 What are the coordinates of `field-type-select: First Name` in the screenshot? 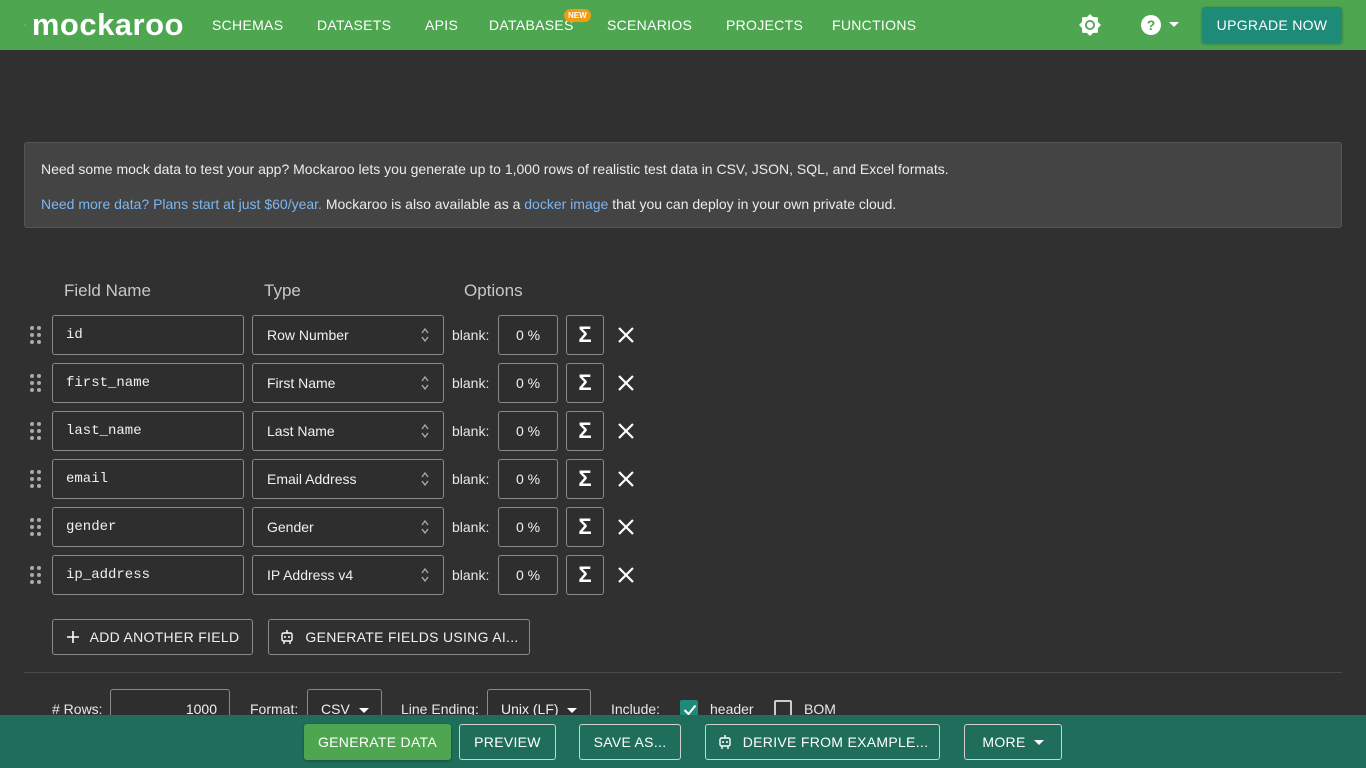 It's located at (348, 383).